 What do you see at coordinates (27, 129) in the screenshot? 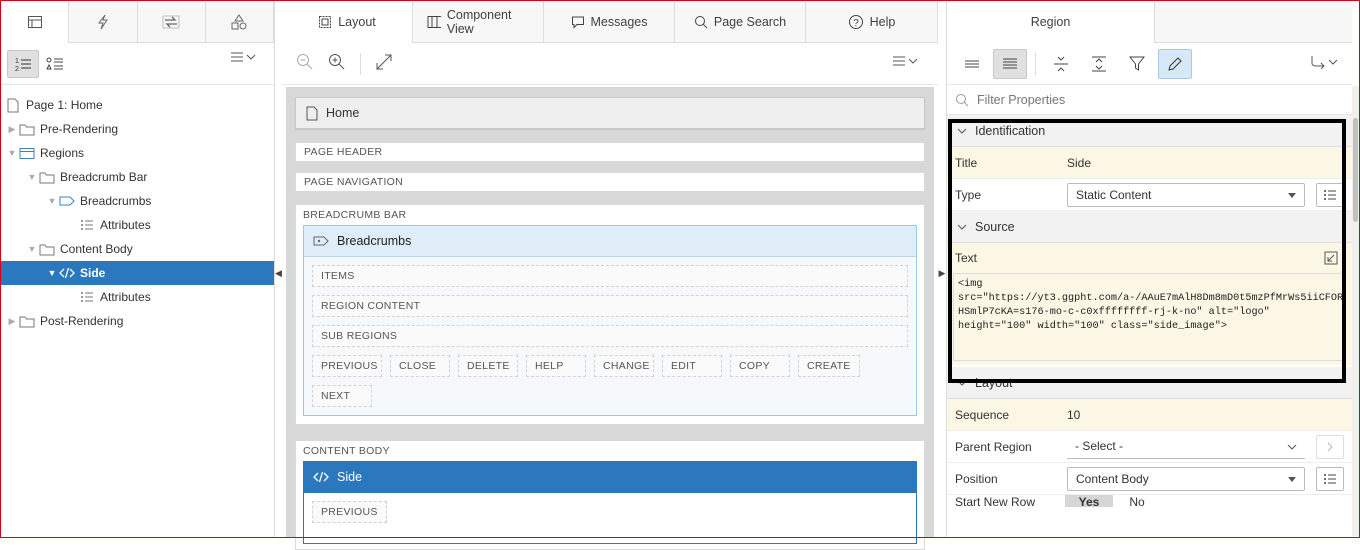
I see `folder-icon` at bounding box center [27, 129].